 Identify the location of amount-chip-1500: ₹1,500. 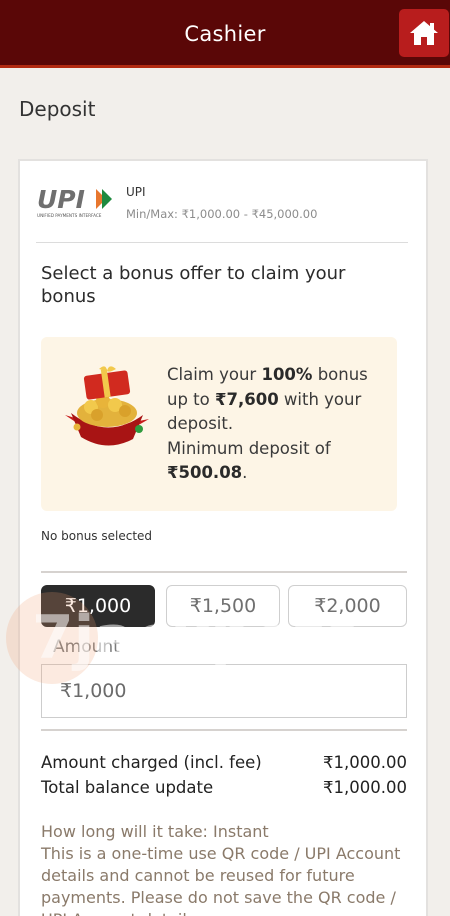
(223, 606).